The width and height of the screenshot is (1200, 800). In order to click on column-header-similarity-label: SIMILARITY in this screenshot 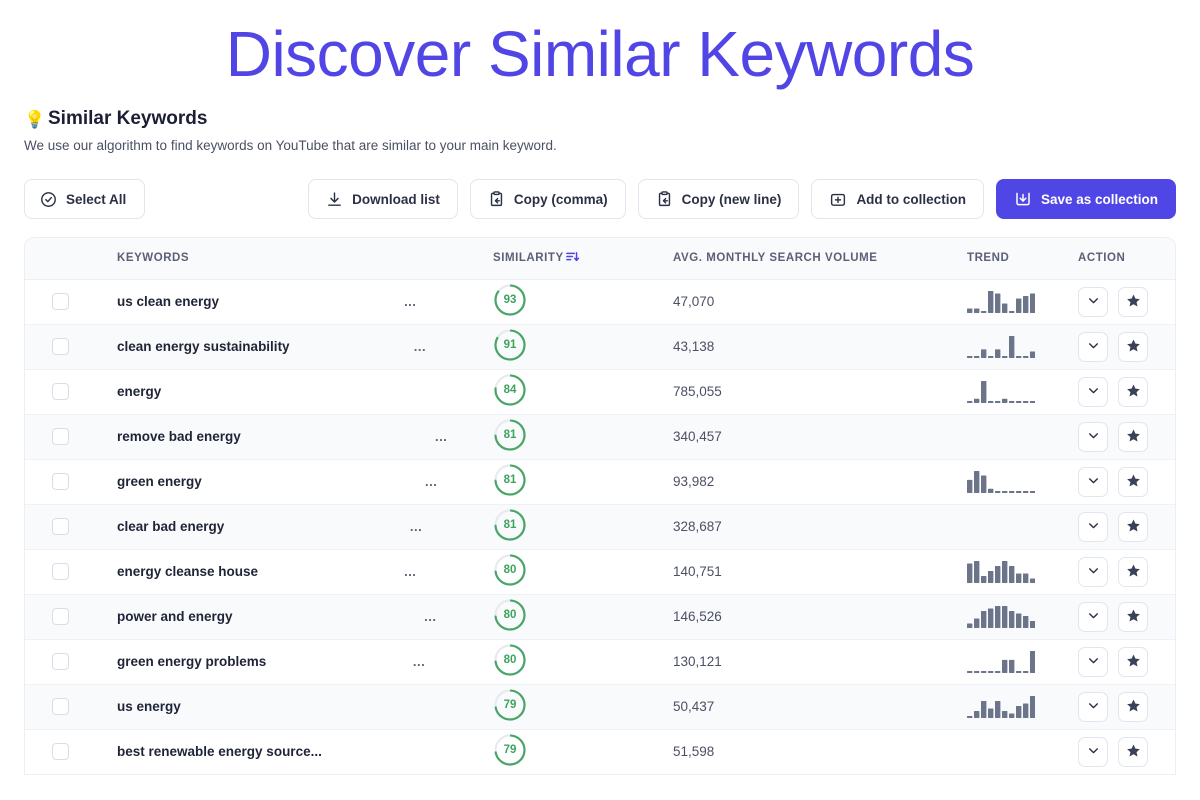, I will do `click(528, 258)`.